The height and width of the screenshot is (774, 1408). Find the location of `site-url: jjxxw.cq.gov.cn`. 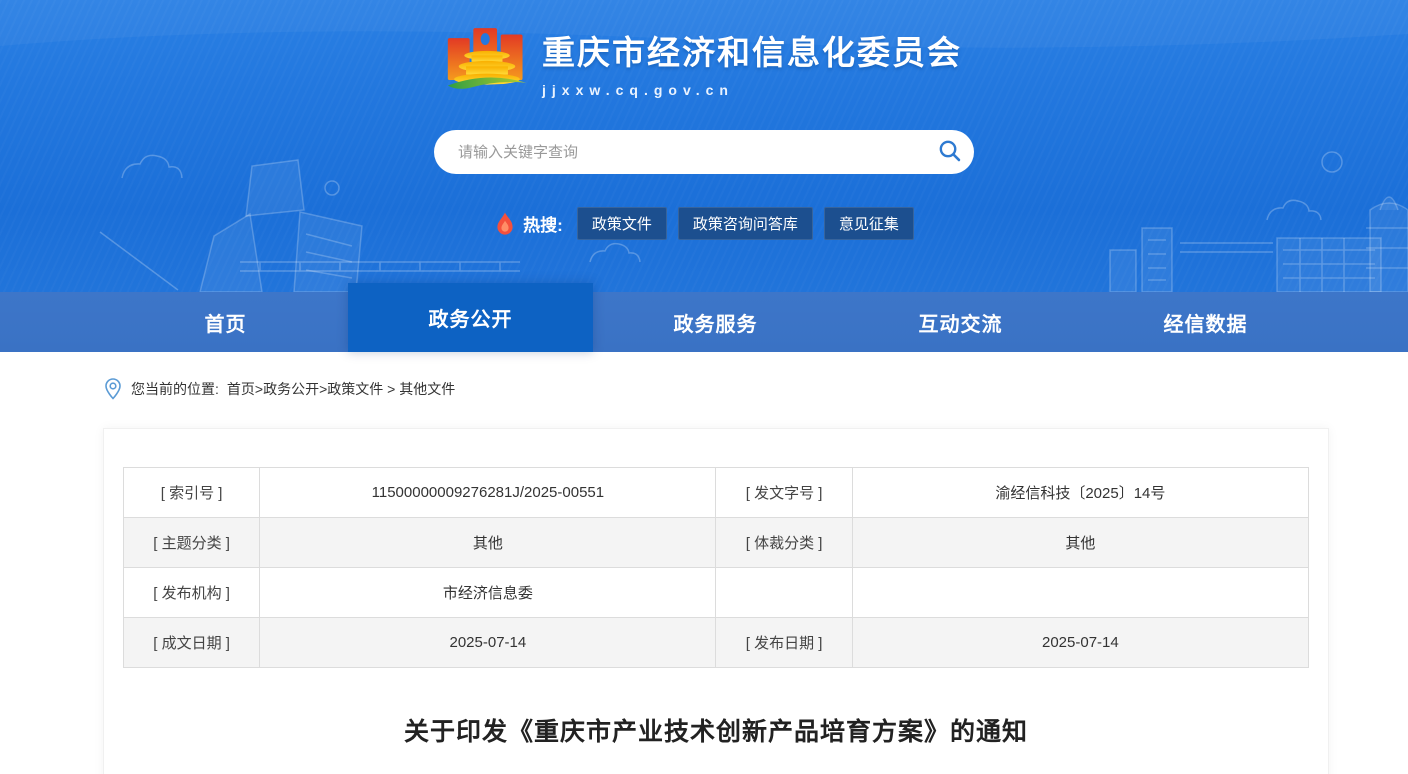

site-url: jjxxw.cq.gov.cn is located at coordinates (638, 90).